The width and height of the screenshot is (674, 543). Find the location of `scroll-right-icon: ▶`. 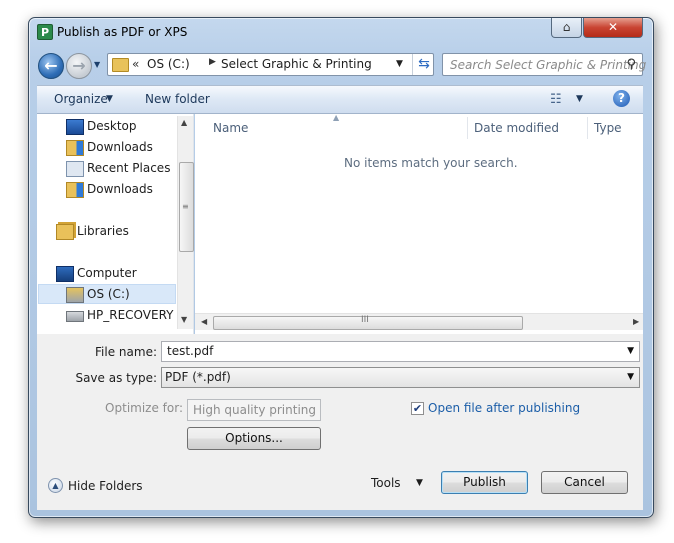

scroll-right-icon: ▶ is located at coordinates (636, 321).